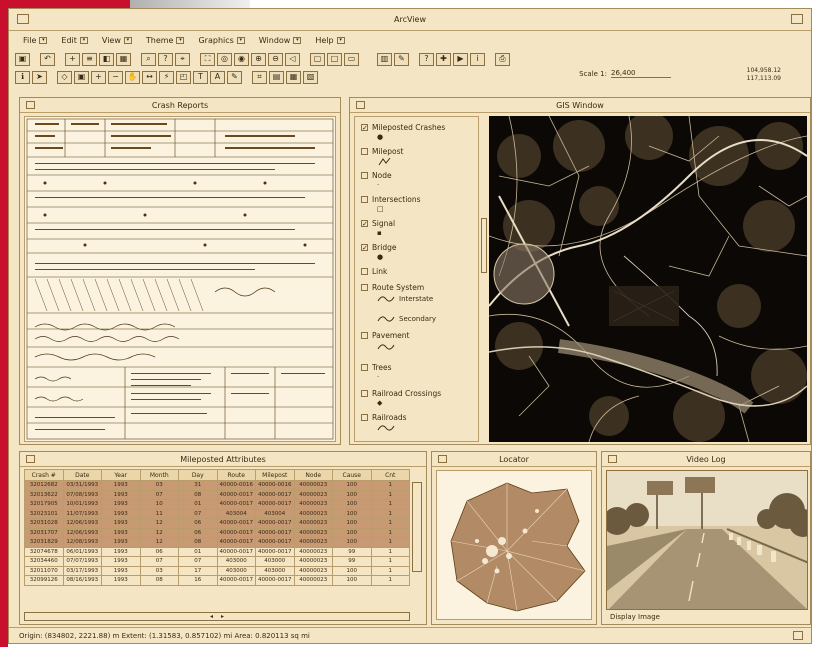  What do you see at coordinates (72, 59) in the screenshot?
I see `add-theme-icon: +` at bounding box center [72, 59].